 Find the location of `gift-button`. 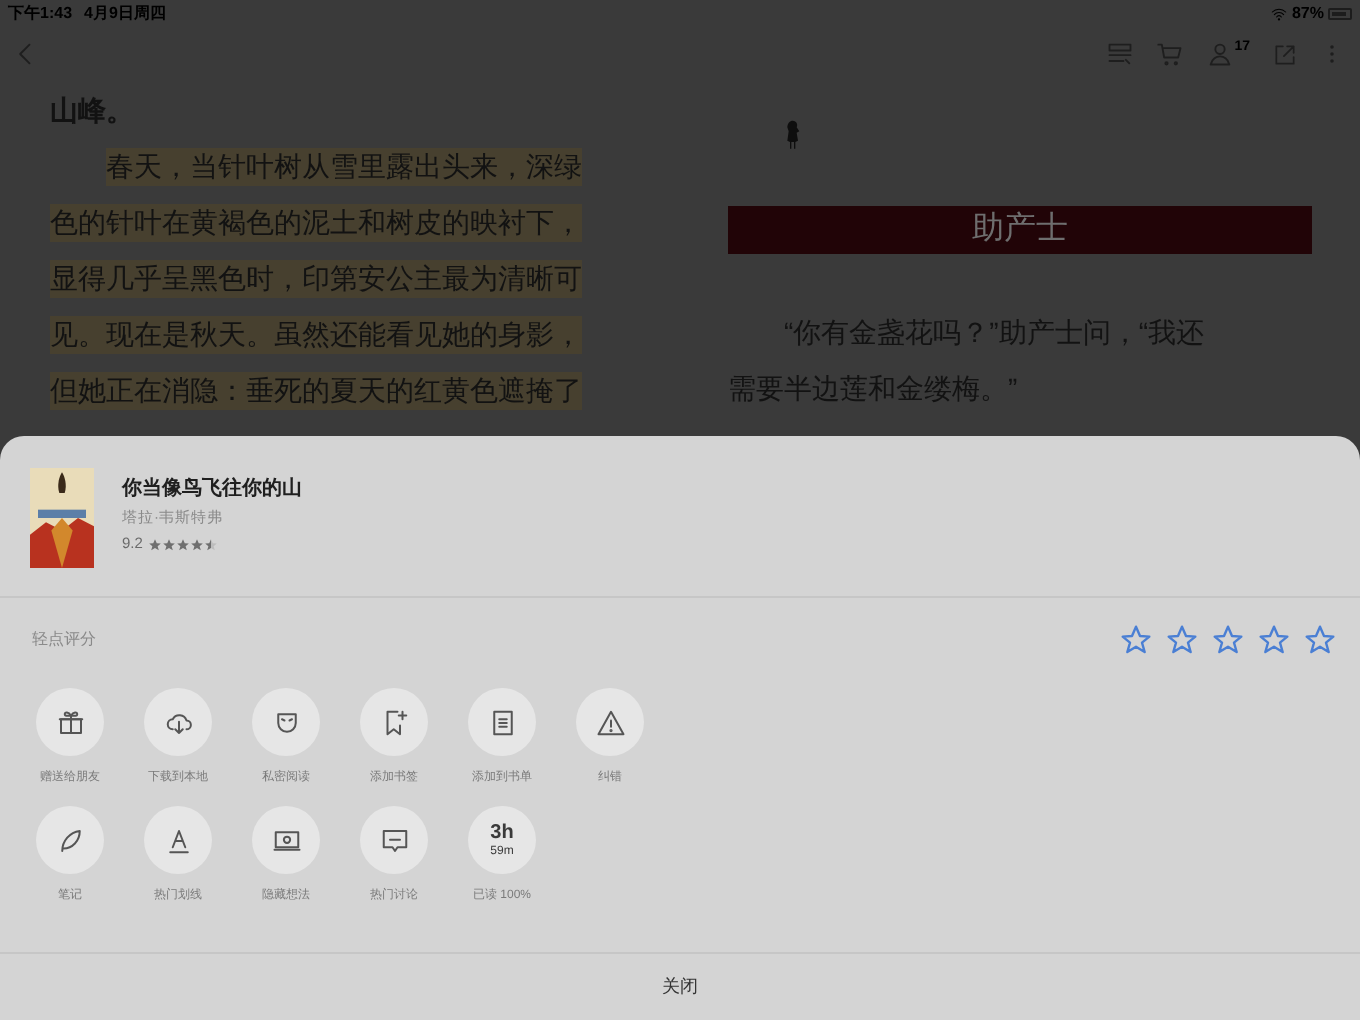

gift-button is located at coordinates (70, 722).